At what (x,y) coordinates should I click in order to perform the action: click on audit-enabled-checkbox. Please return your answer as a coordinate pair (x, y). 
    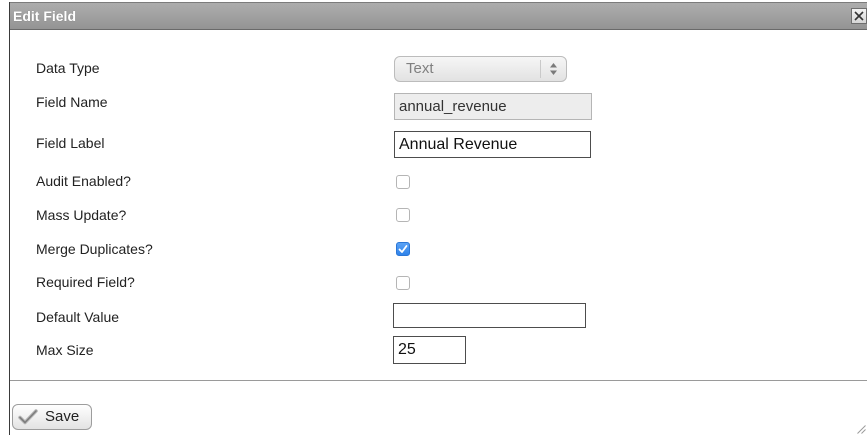
    Looking at the image, I should click on (403, 182).